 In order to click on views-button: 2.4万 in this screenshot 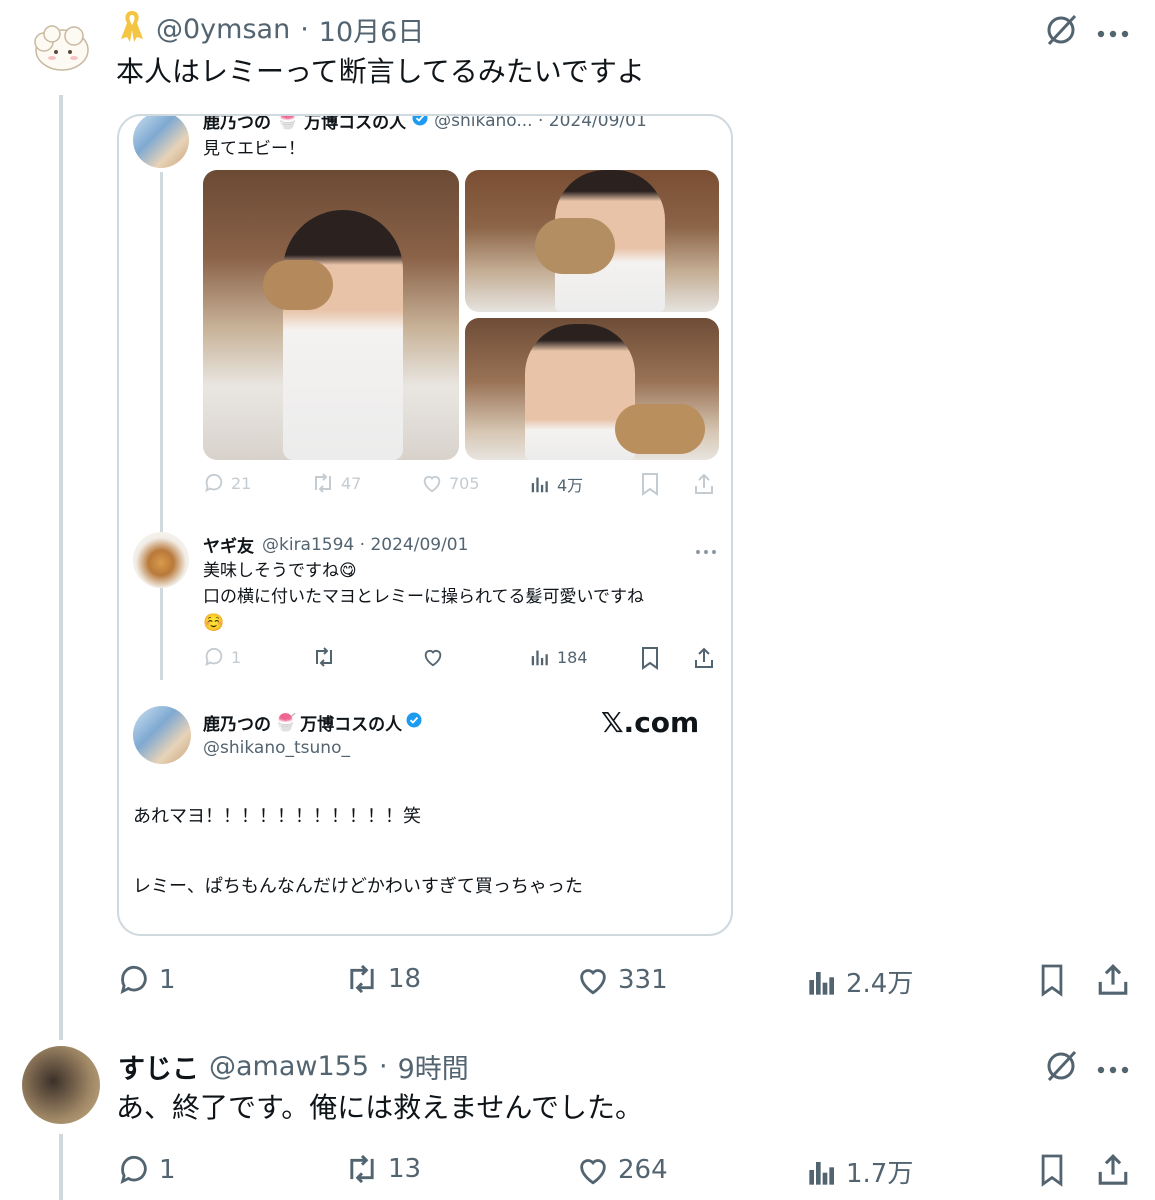, I will do `click(859, 981)`.